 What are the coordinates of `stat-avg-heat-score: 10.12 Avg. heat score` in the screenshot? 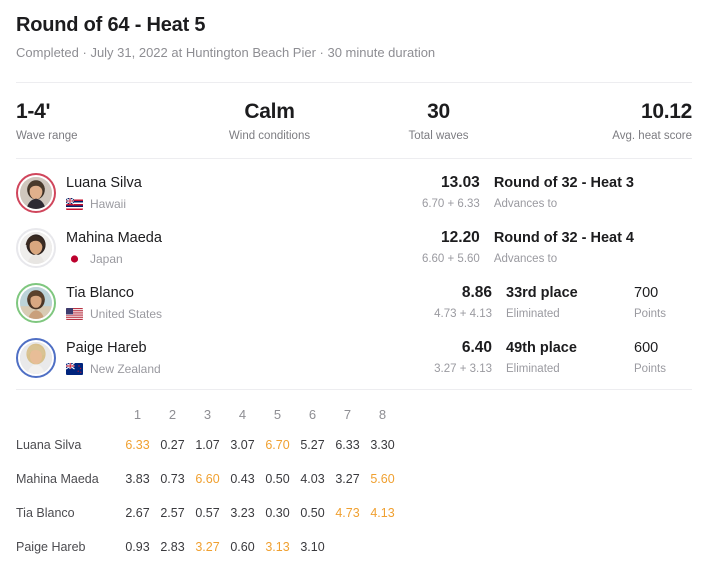 It's located at (607, 121).